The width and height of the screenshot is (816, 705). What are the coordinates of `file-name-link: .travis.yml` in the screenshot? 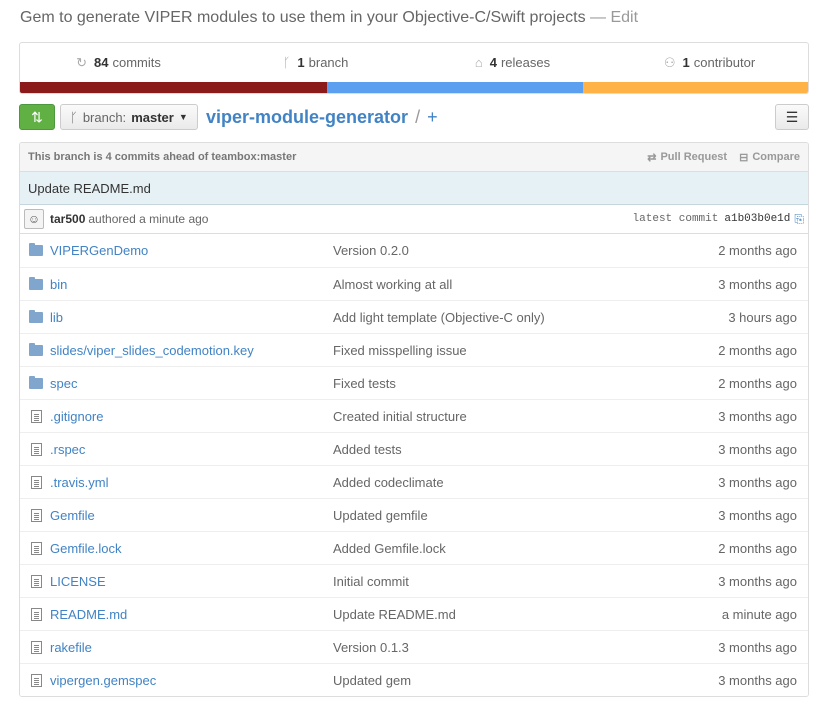 It's located at (191, 482).